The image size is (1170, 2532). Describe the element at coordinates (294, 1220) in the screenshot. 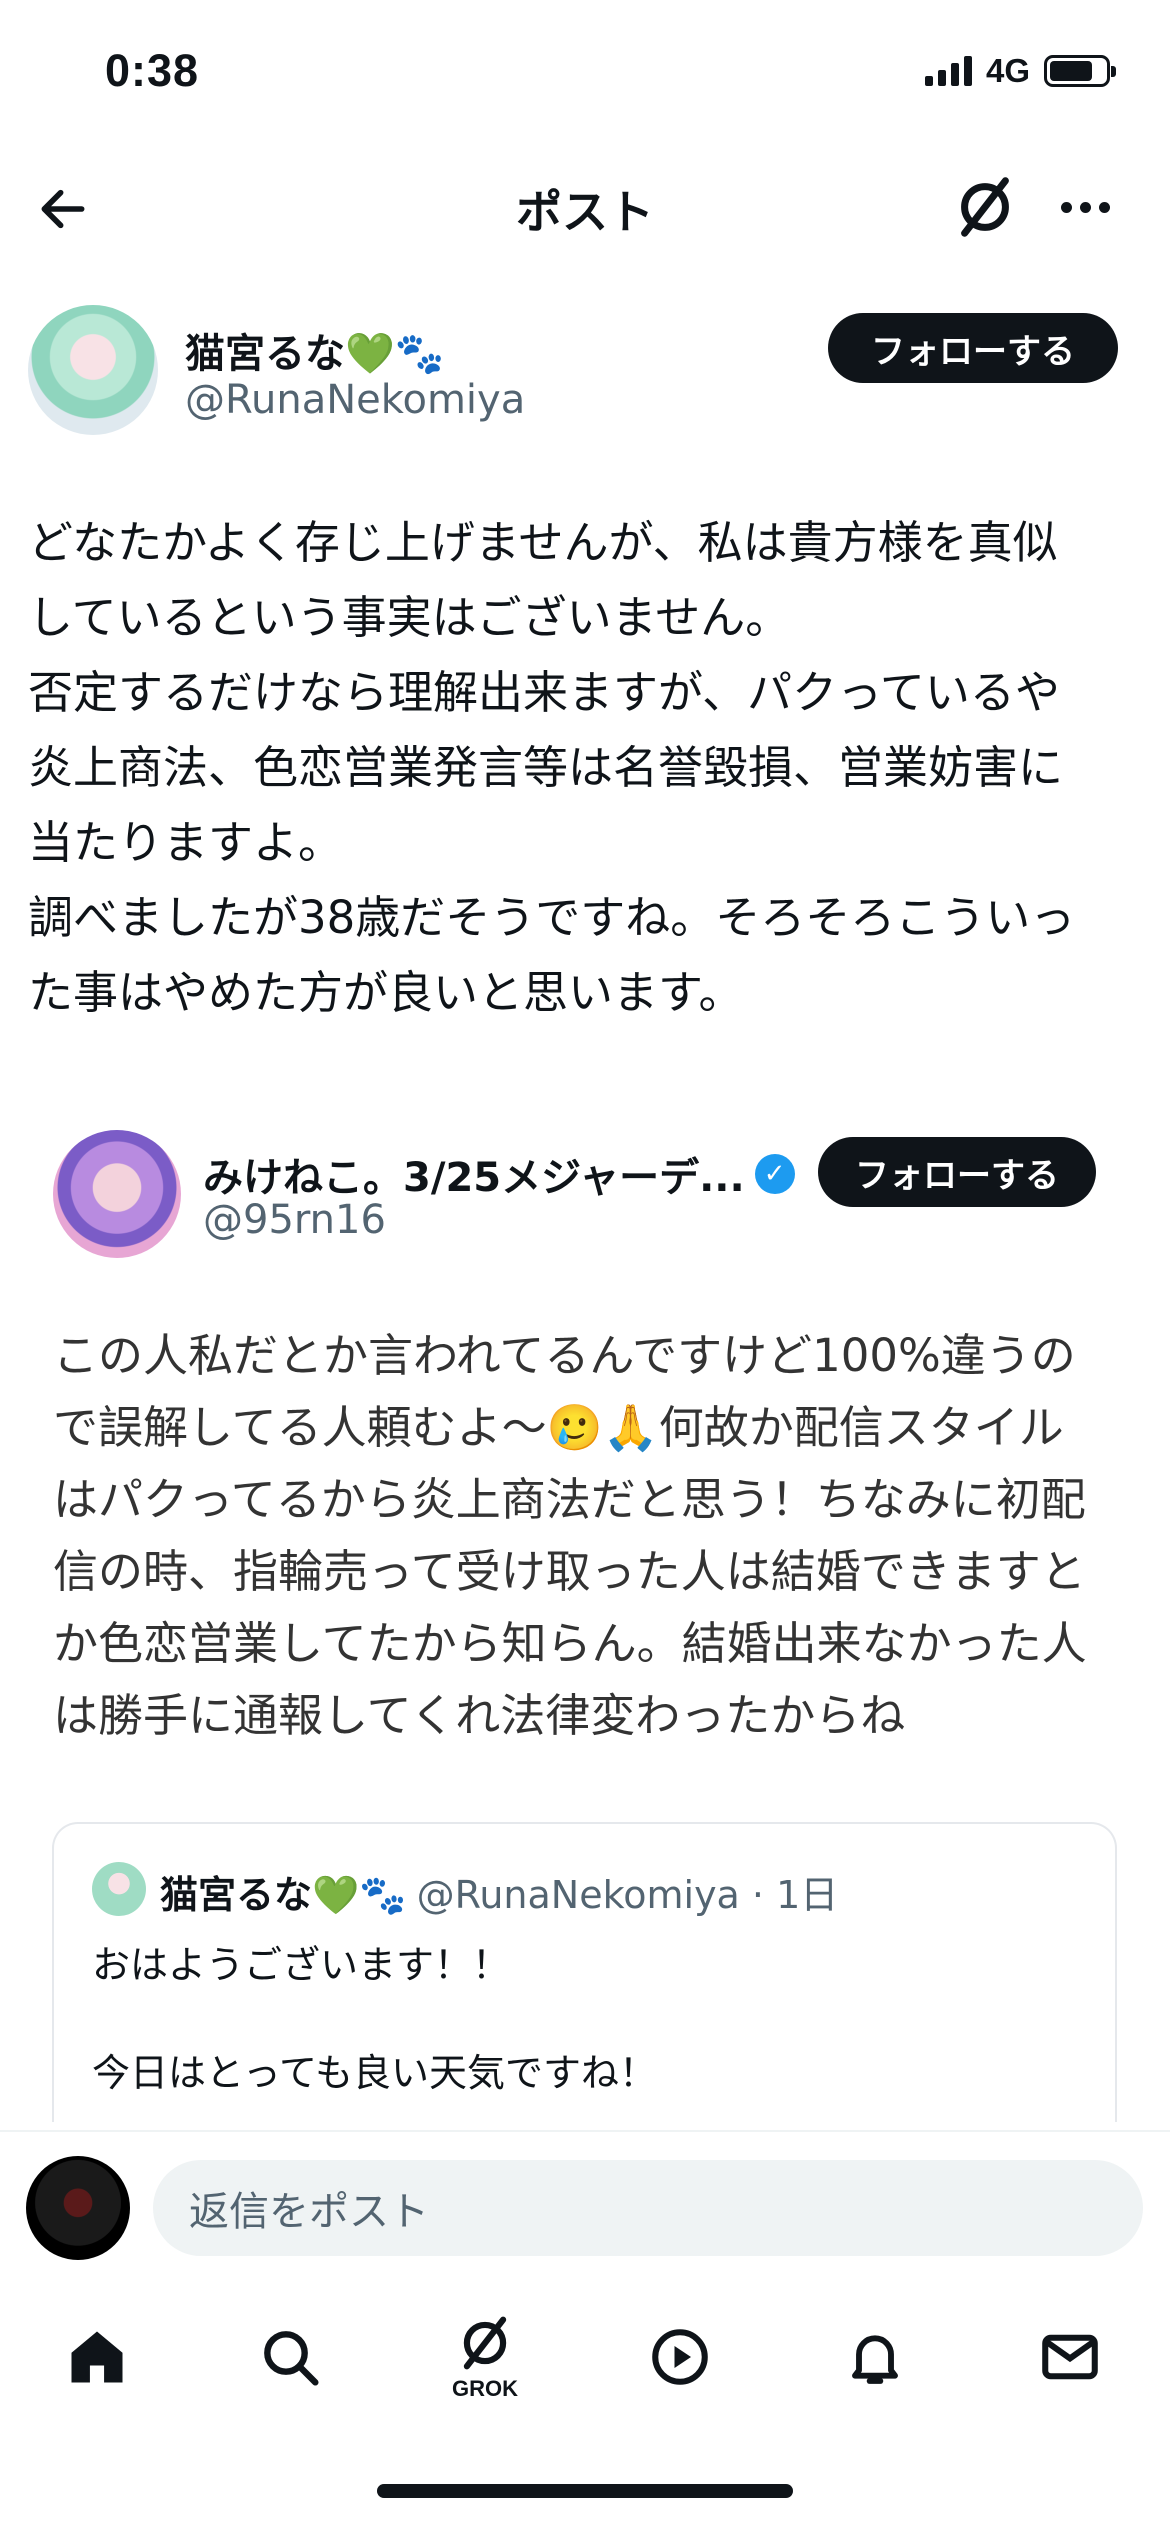

I see `quoted-author-handle: @95rn16` at that location.